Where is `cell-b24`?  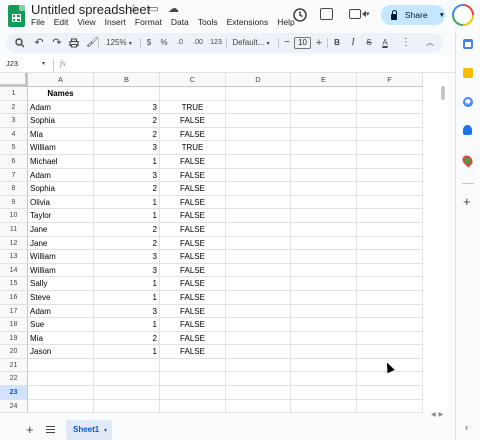
cell-b24 is located at coordinates (127, 406).